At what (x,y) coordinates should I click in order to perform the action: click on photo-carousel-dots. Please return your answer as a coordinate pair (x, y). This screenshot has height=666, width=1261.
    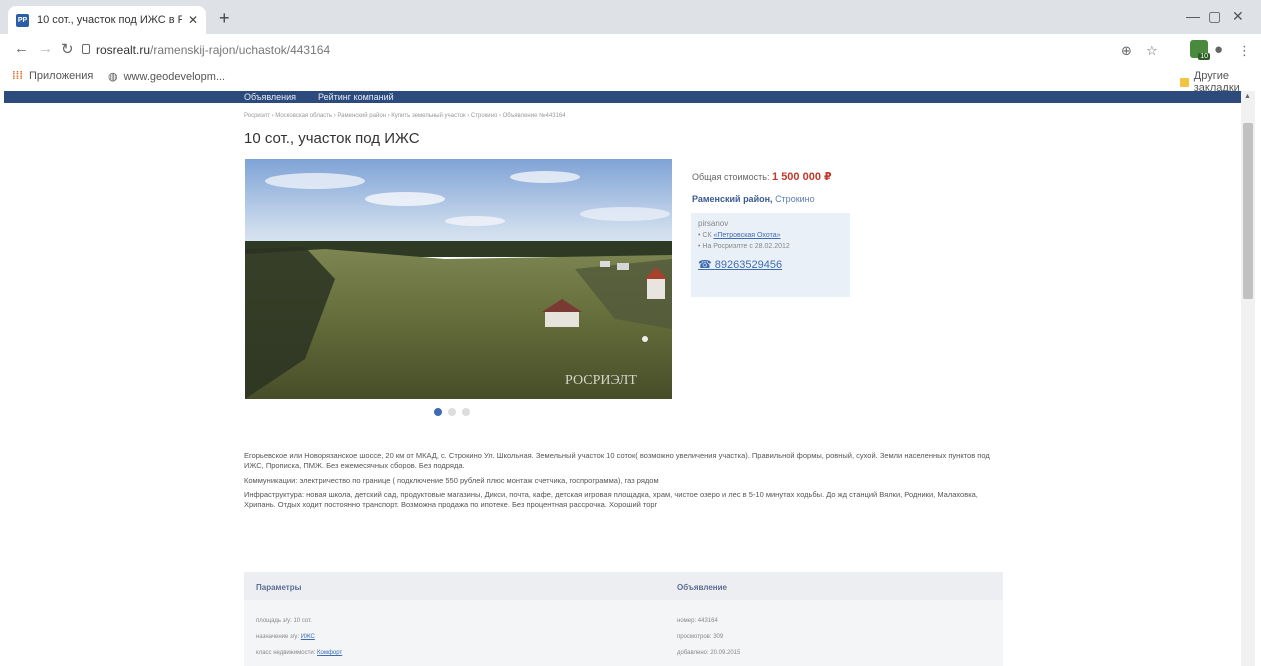
    Looking at the image, I should click on (452, 412).